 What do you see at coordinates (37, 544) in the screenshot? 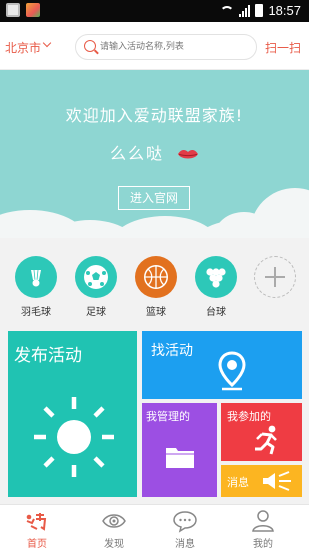
I see `nav-label: 首页` at bounding box center [37, 544].